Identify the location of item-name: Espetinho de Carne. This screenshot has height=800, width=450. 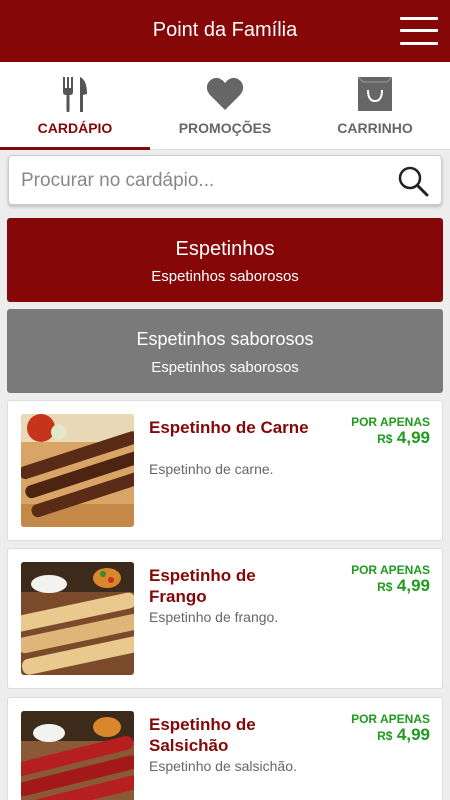
(229, 427).